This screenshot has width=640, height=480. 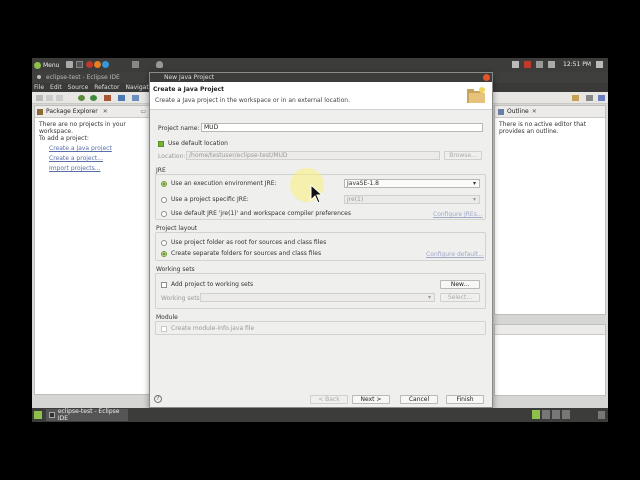 What do you see at coordinates (158, 399) in the screenshot?
I see `help-icon: ?` at bounding box center [158, 399].